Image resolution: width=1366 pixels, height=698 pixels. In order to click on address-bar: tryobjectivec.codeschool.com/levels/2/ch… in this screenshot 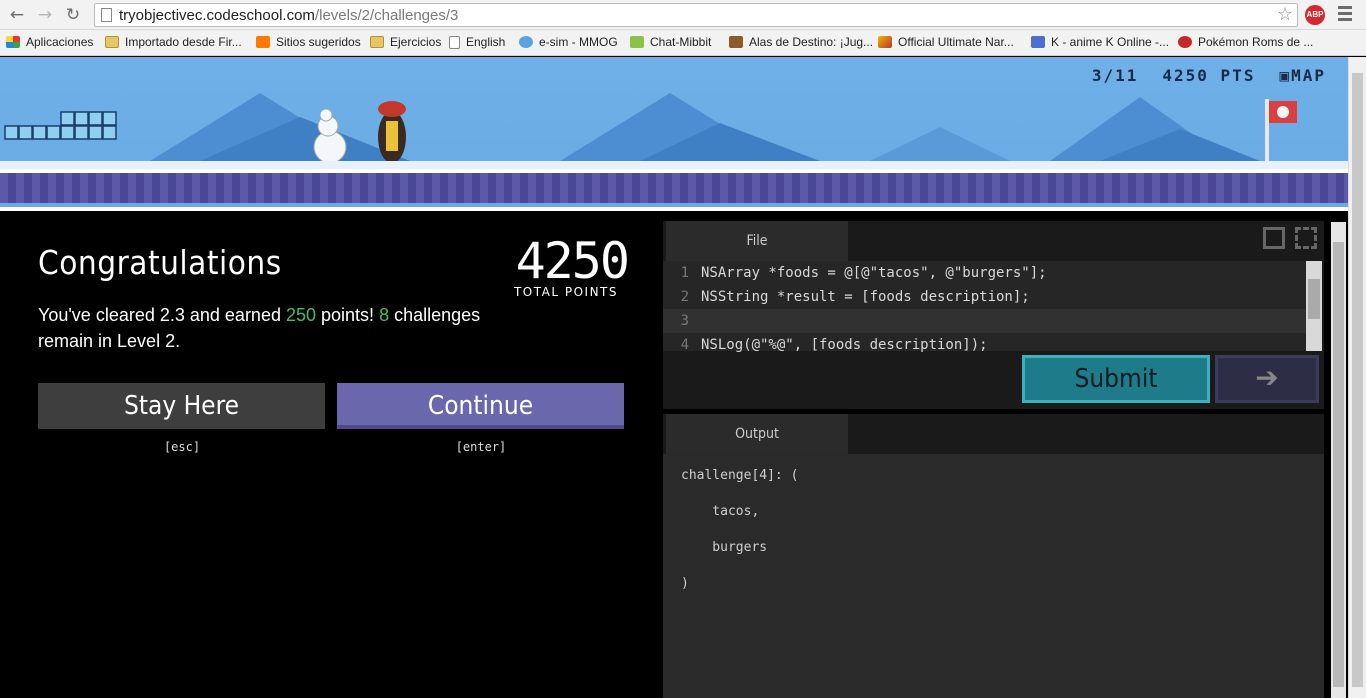, I will do `click(696, 15)`.